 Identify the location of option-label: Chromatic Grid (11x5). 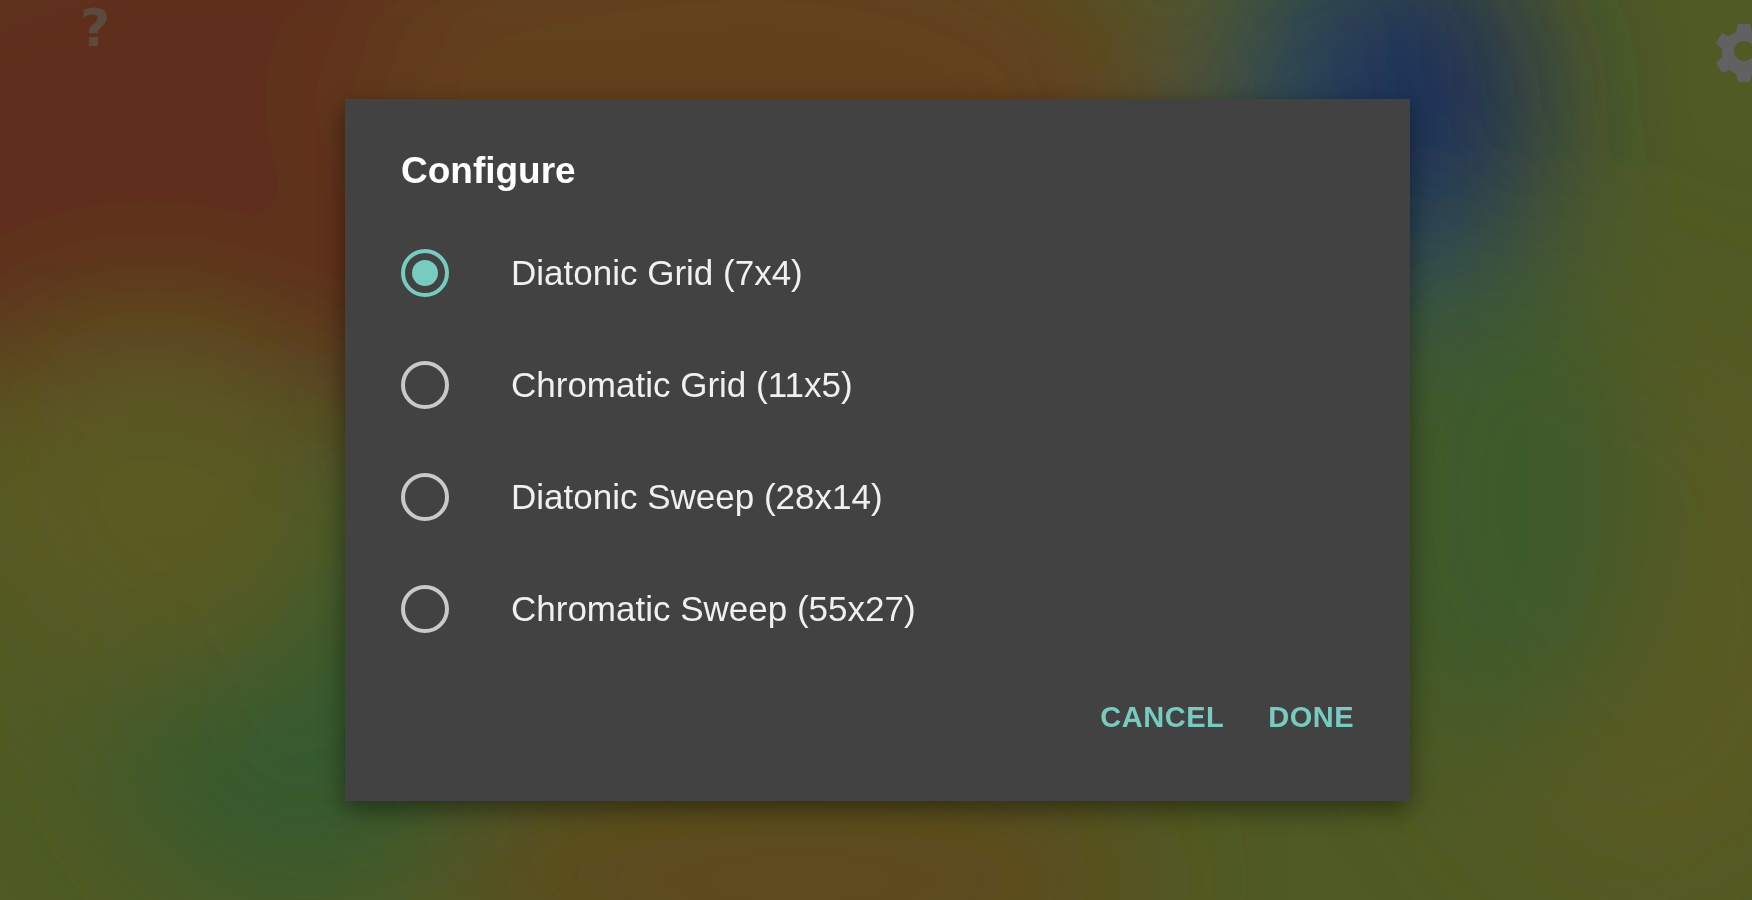
(682, 385).